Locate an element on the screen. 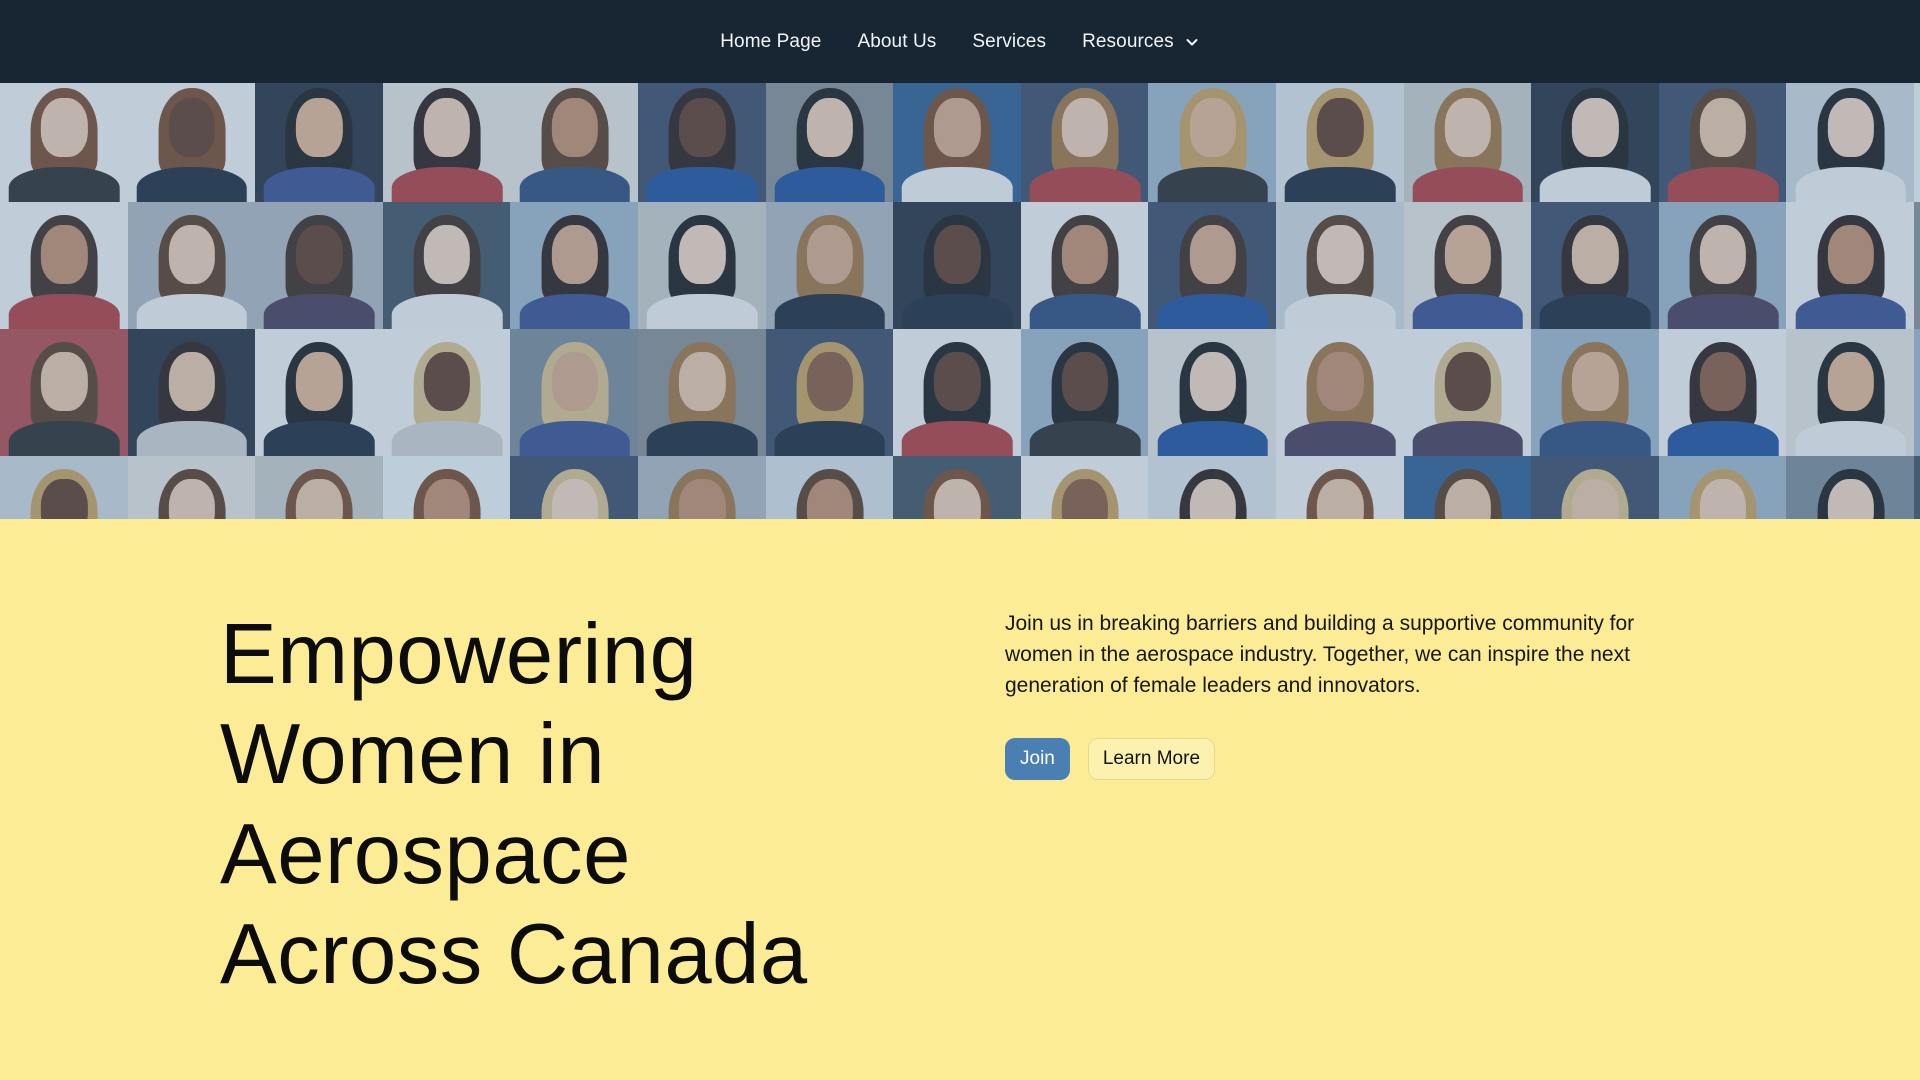  nav-item-label: Home Page is located at coordinates (771, 41).